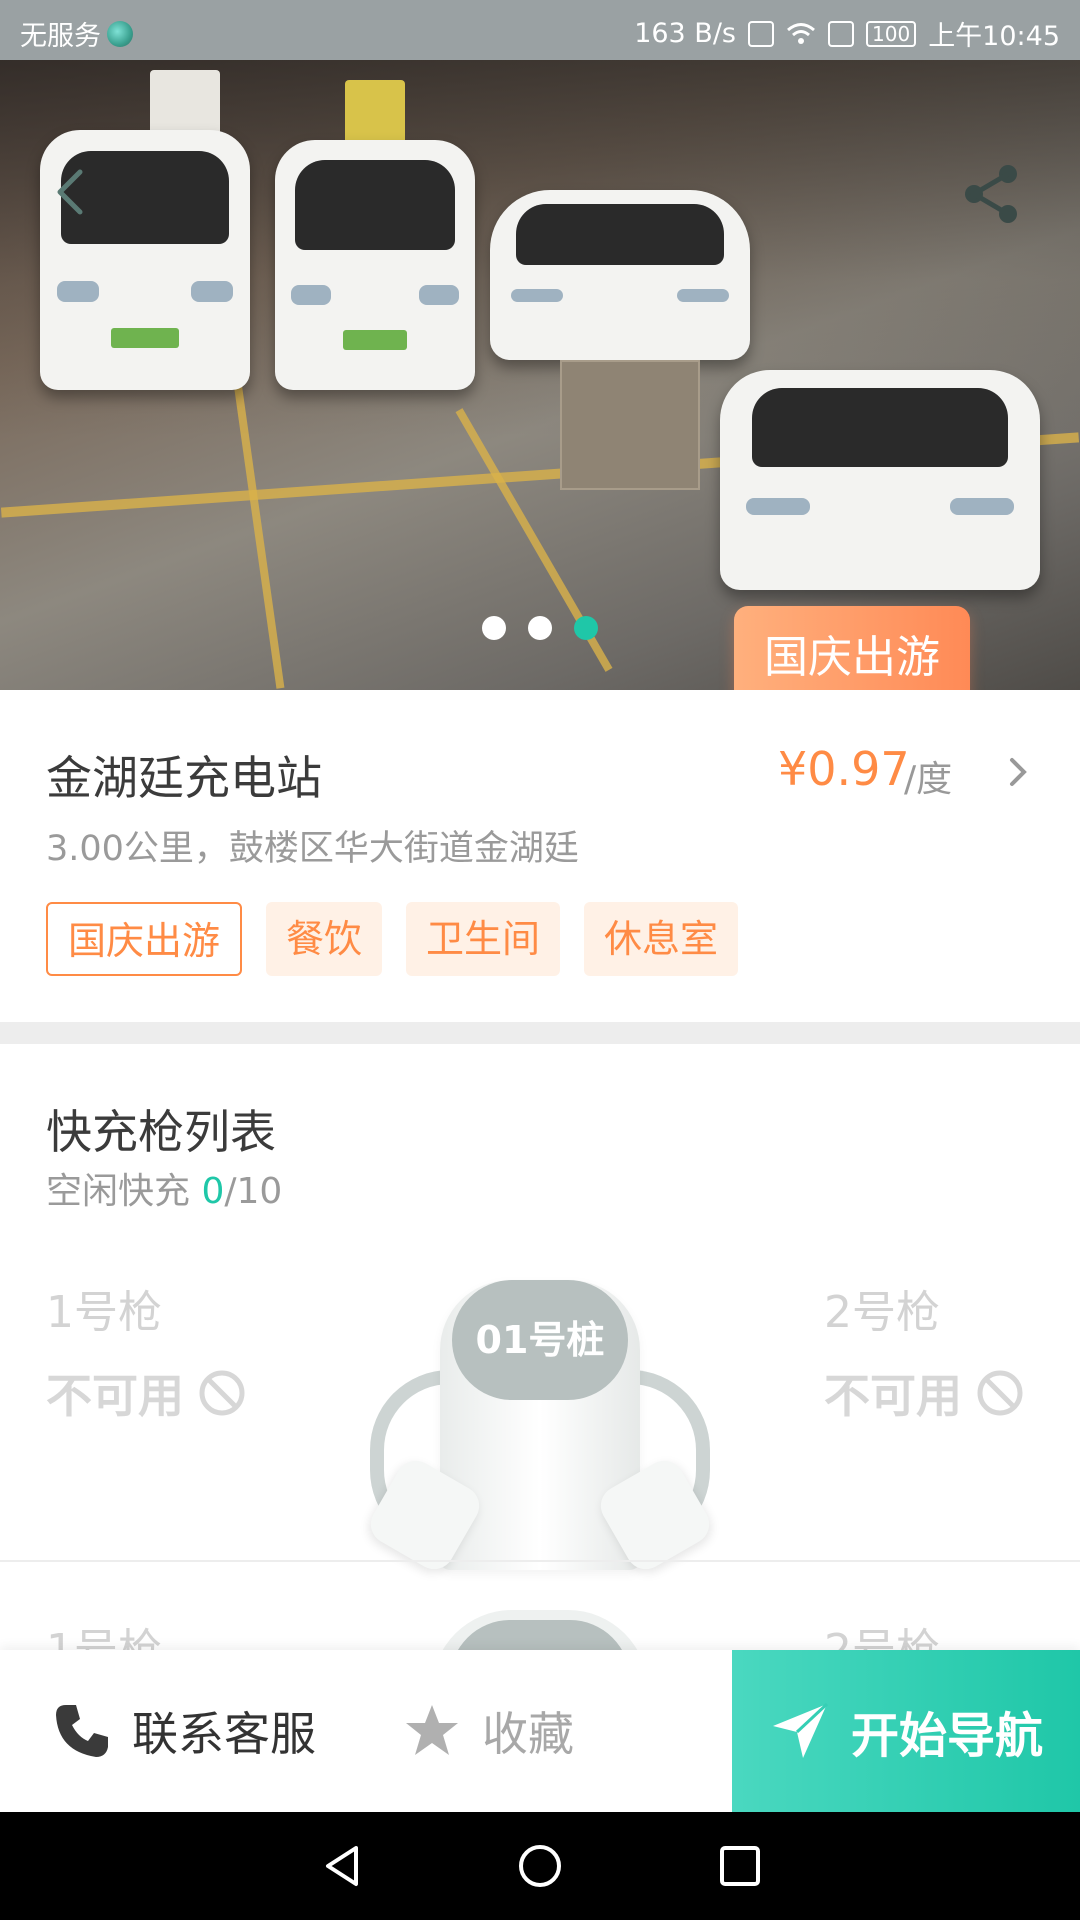  Describe the element at coordinates (685, 33) in the screenshot. I see `network-speed: 163 B/s` at that location.